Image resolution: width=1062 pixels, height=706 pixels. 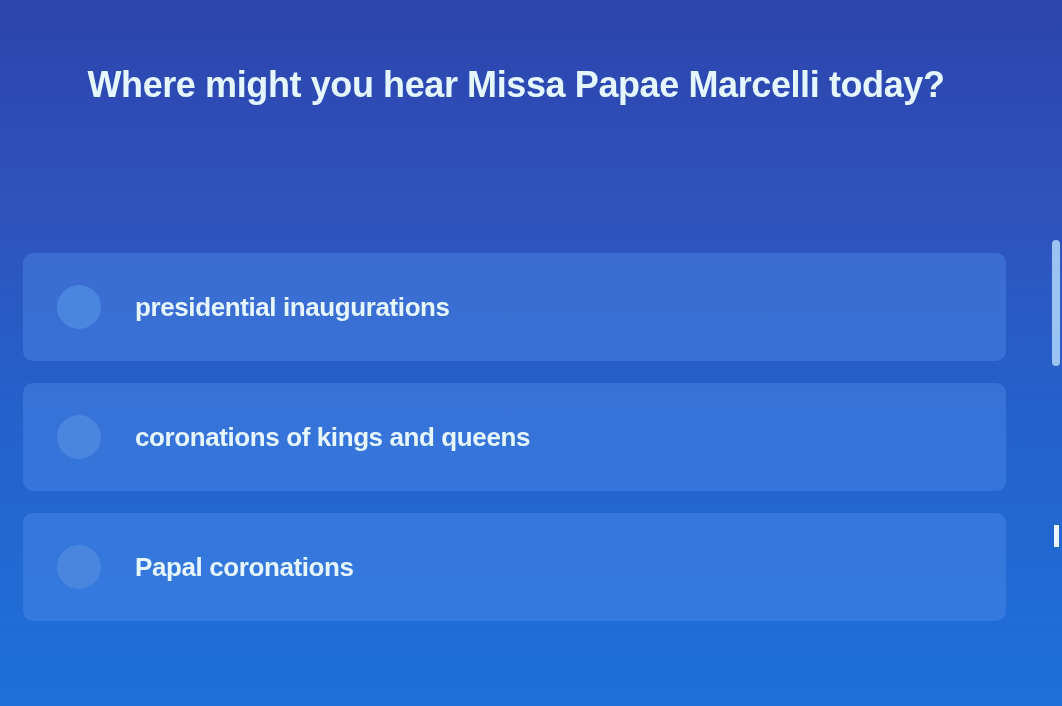 I want to click on option-label: Papal coronations, so click(x=244, y=567).